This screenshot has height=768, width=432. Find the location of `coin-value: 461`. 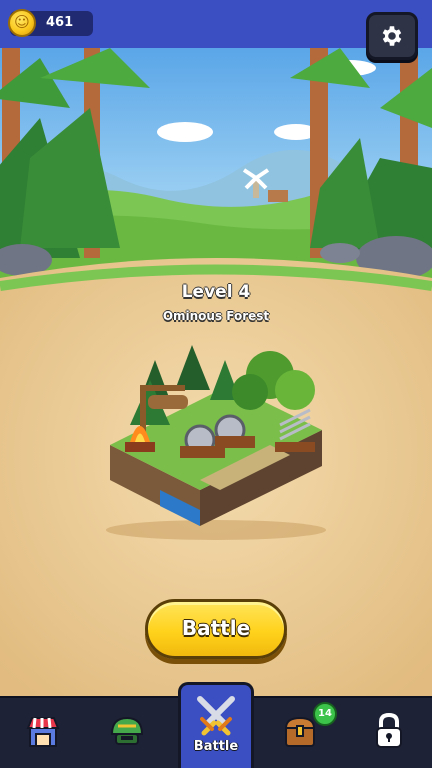

coin-value: 461 is located at coordinates (60, 22).